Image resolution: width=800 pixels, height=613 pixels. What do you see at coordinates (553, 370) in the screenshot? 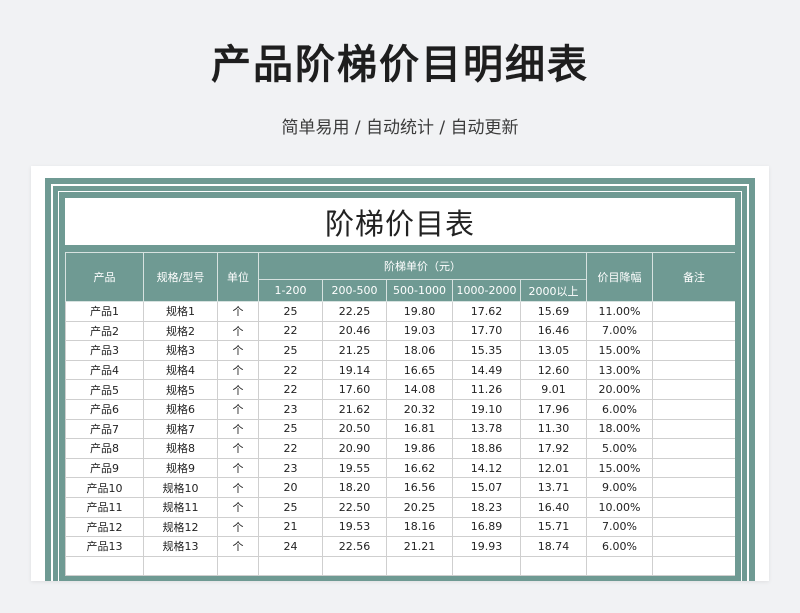
I see `cell-tier-5: 12.60` at bounding box center [553, 370].